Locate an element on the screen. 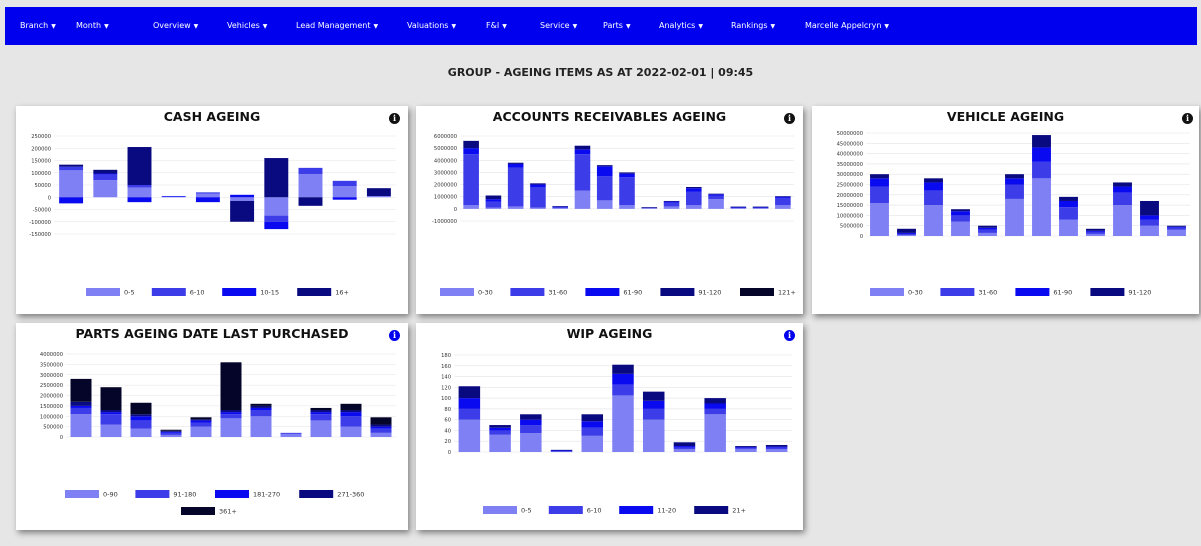  nav-menu-marcelle-appelcryn: Marcelle Appelcryn ▼ is located at coordinates (847, 26).